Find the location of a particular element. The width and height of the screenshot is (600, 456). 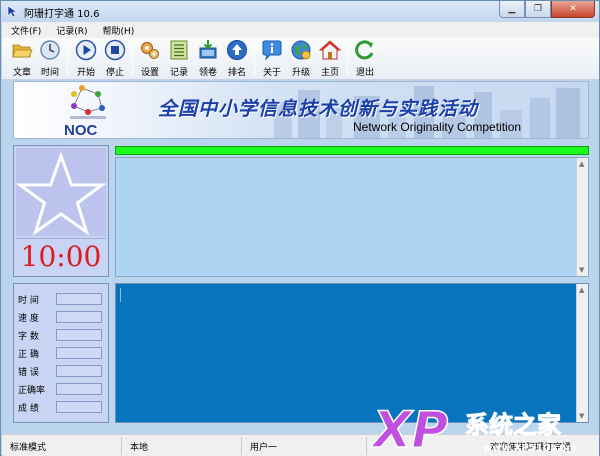

ranking-button: 排名 is located at coordinates (237, 59).